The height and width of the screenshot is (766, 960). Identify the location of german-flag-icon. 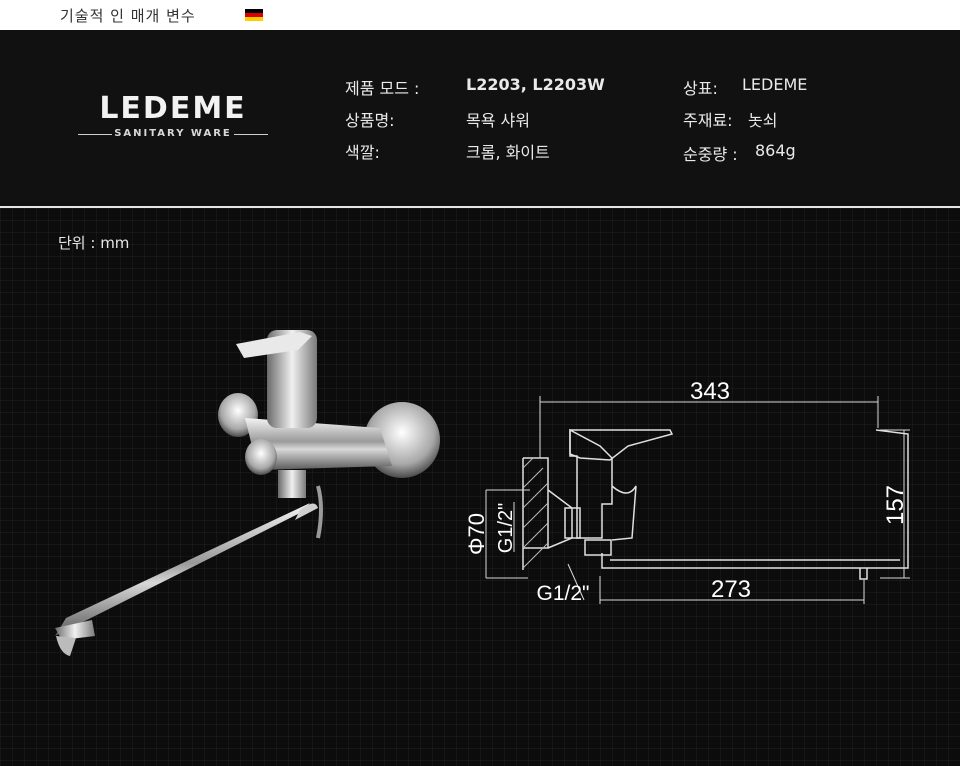
(254, 15).